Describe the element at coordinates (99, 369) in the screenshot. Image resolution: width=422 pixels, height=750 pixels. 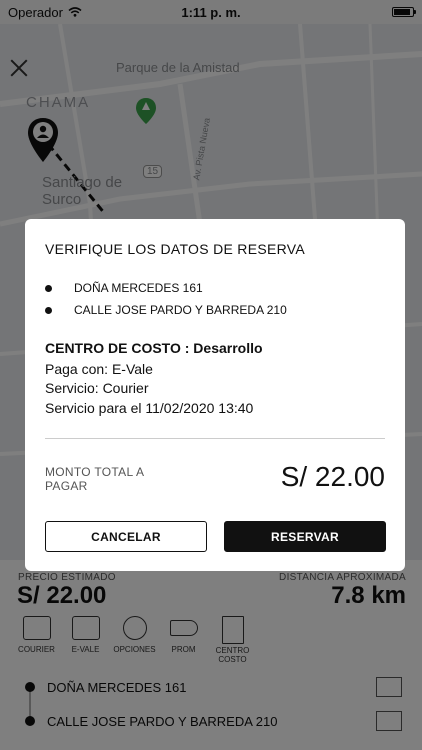
I see `payment-method: Paga con: E-Vale` at that location.